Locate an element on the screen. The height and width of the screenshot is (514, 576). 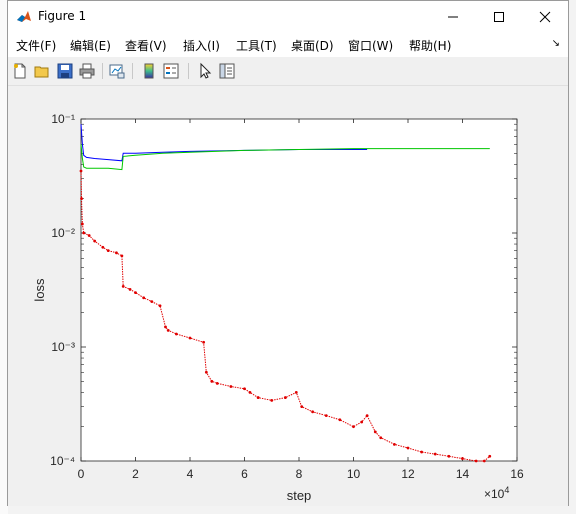
maximize-button is located at coordinates (499, 16).